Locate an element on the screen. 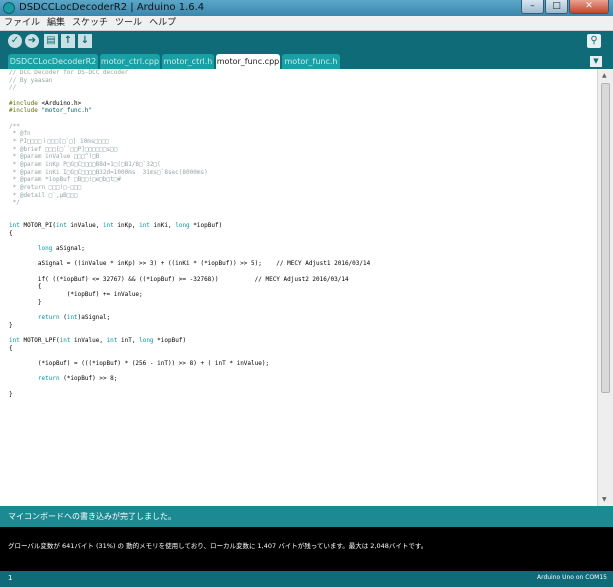 The height and width of the screenshot is (587, 613). code-line: * @brief □□□[□``□□P]□□□□□□s□□ is located at coordinates (63, 149).